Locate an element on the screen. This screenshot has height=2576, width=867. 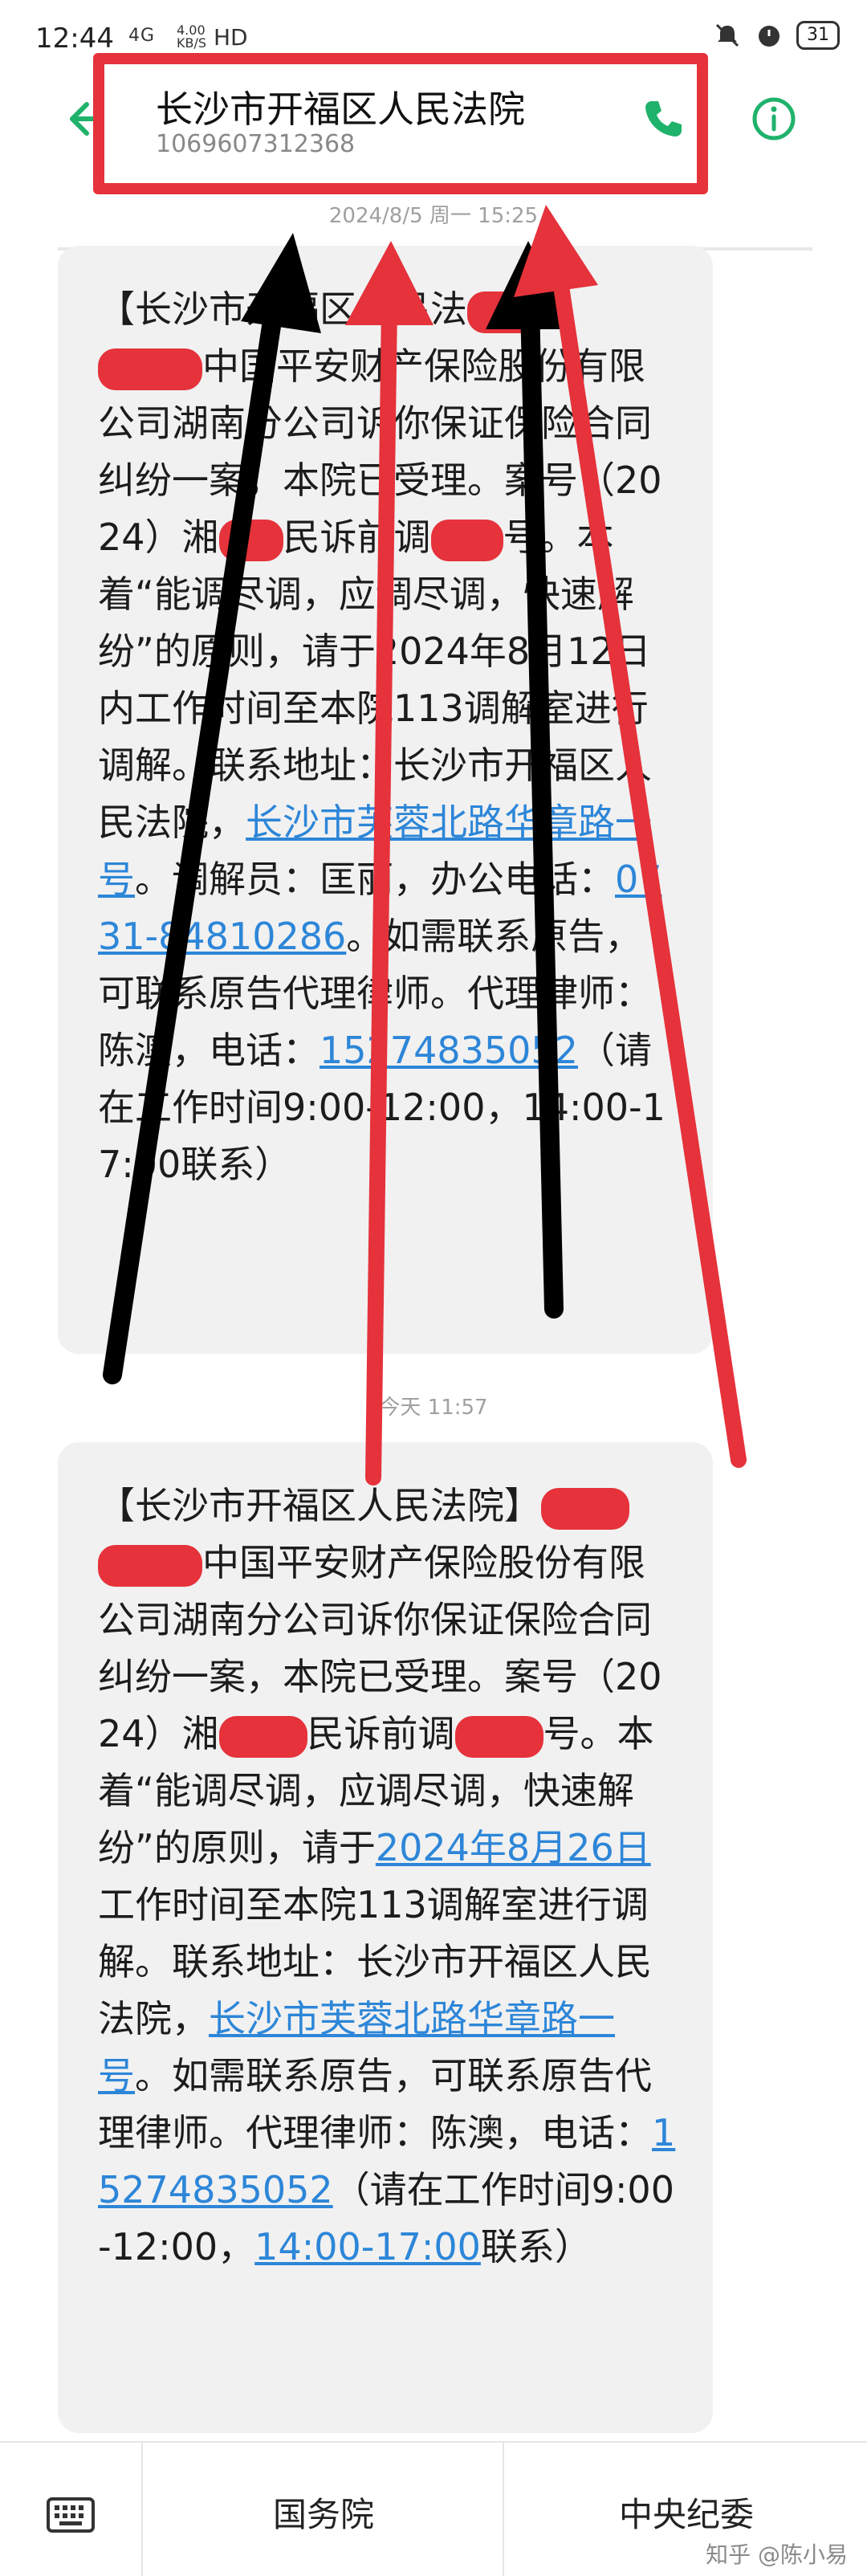
menu-label: 国务院 is located at coordinates (323, 2514).